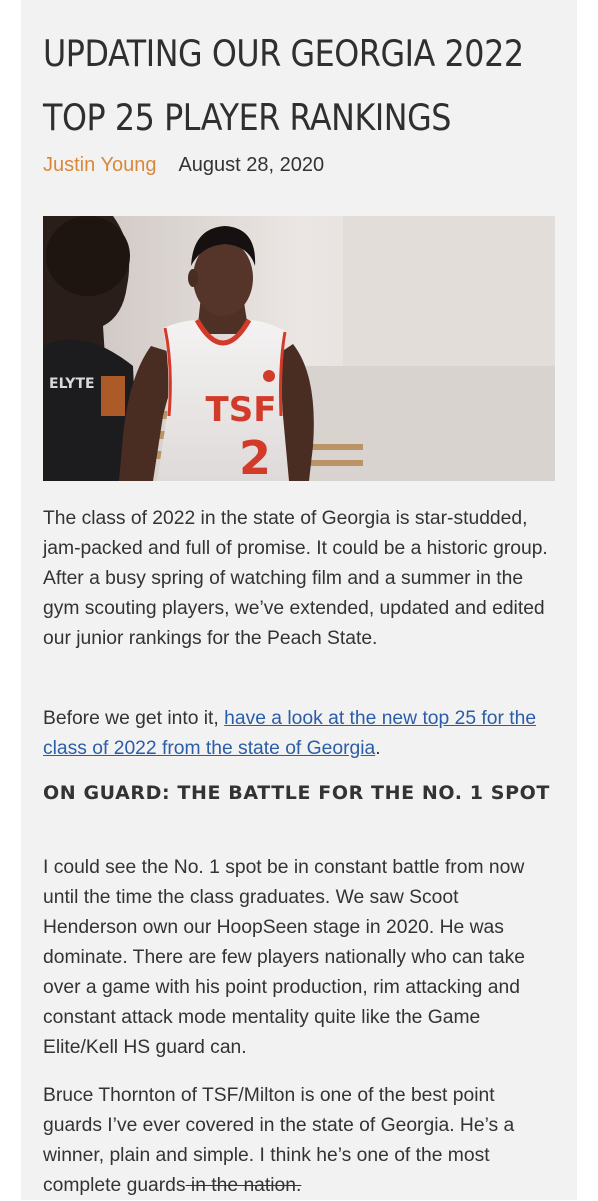 The image size is (598, 1201). I want to click on paragraph-link-prefix: Before we get into it,, so click(134, 718).